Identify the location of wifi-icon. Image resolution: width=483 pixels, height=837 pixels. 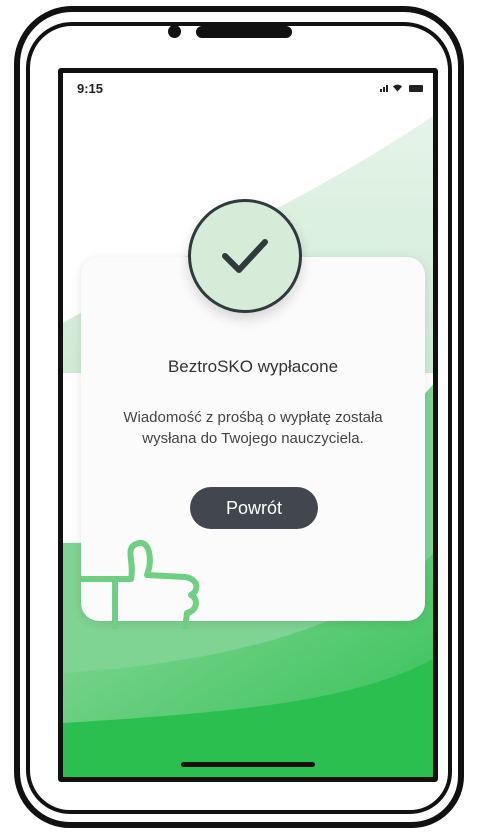
(397, 88).